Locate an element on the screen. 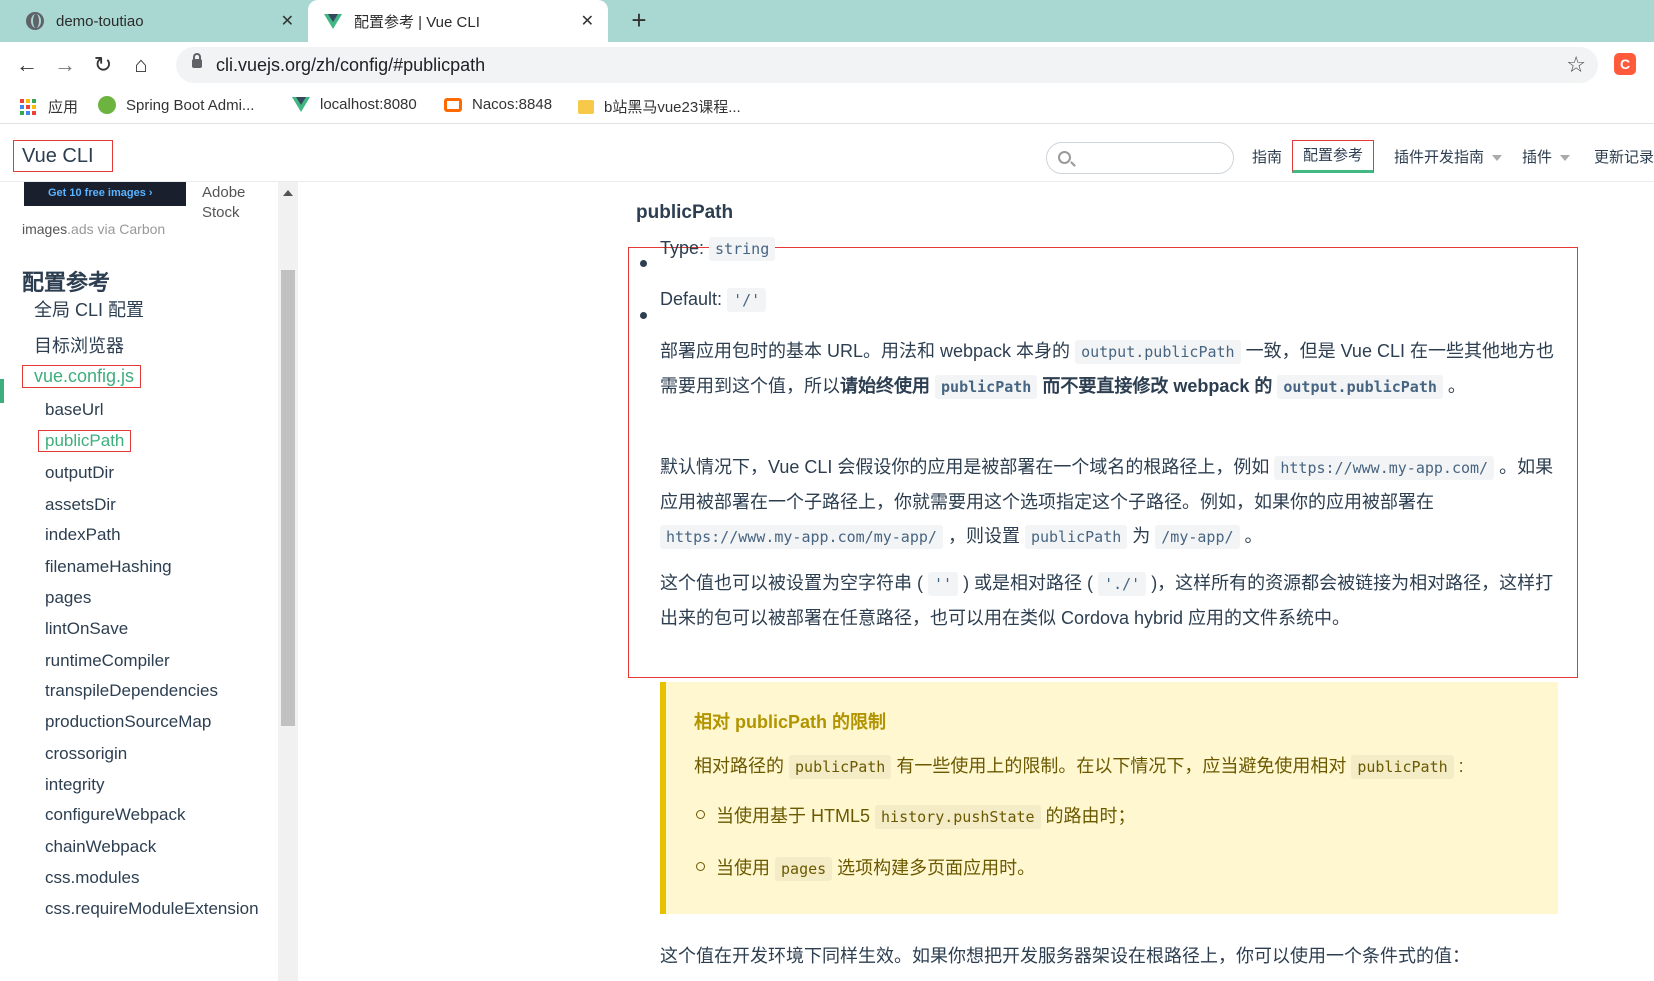 Image resolution: width=1654 pixels, height=981 pixels. inline-code: './' is located at coordinates (1122, 584).